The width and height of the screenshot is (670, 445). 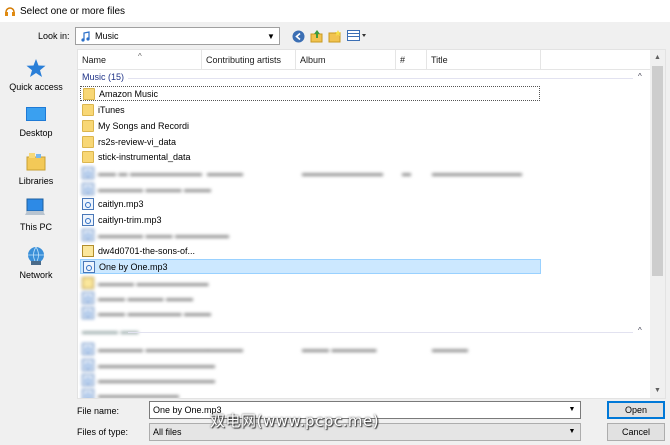 I want to click on music-note-icon, so click(x=85, y=36).